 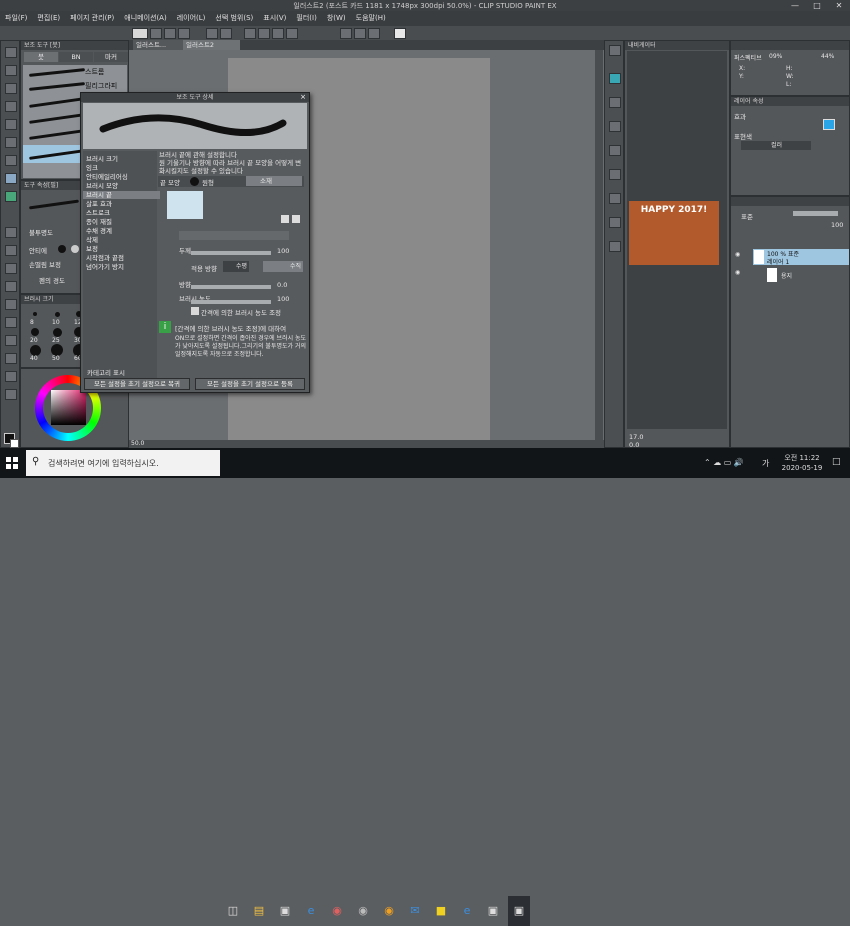 I want to click on category-item: 시작점과 끝점, so click(x=121, y=258).